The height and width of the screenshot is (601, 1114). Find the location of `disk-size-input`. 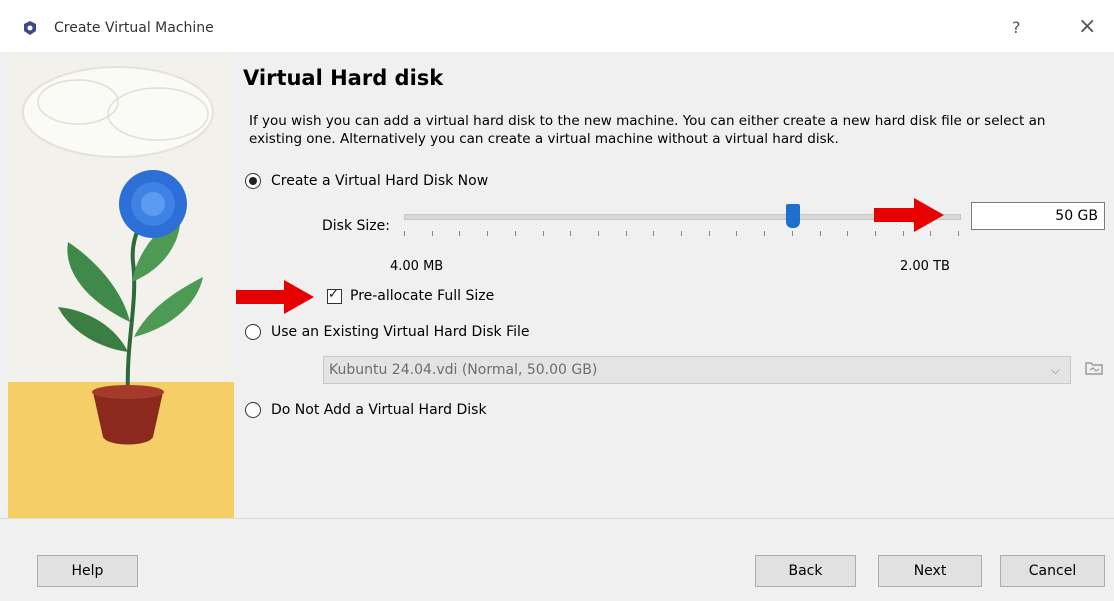

disk-size-input is located at coordinates (1038, 216).